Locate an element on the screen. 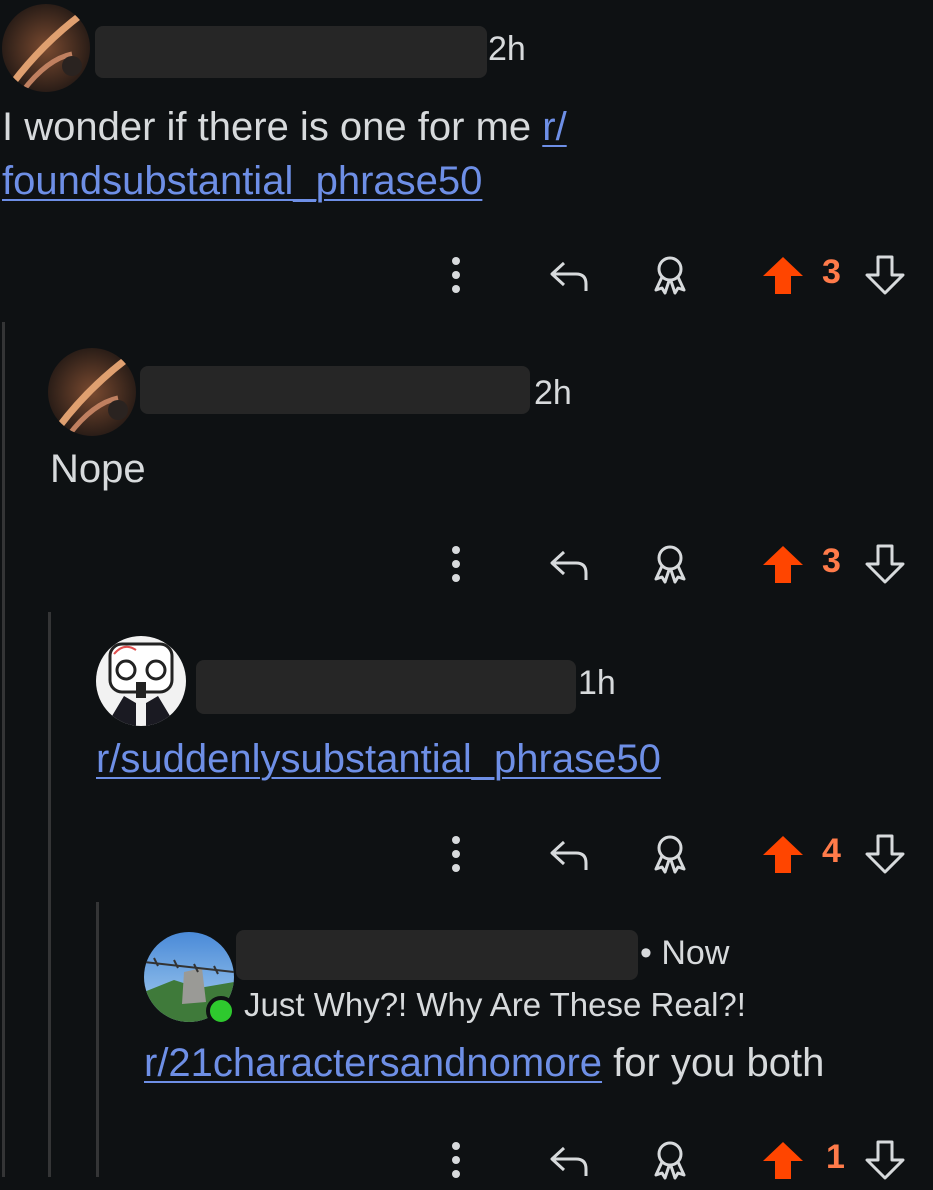 The height and width of the screenshot is (1190, 933). comment-body-line2: foundsubstantial_phrase50 is located at coordinates (242, 181).